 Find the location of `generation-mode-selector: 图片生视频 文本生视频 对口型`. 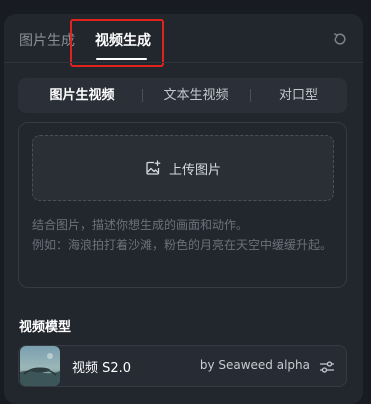

generation-mode-selector: 图片生视频 文本生视频 对口型 is located at coordinates (182, 95).